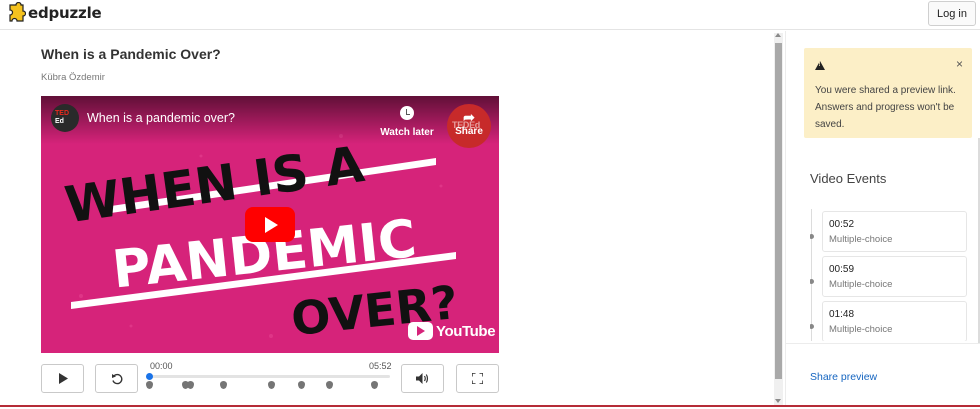  What do you see at coordinates (490, 15) in the screenshot?
I see `top-bar: edpuzzle Log in` at bounding box center [490, 15].